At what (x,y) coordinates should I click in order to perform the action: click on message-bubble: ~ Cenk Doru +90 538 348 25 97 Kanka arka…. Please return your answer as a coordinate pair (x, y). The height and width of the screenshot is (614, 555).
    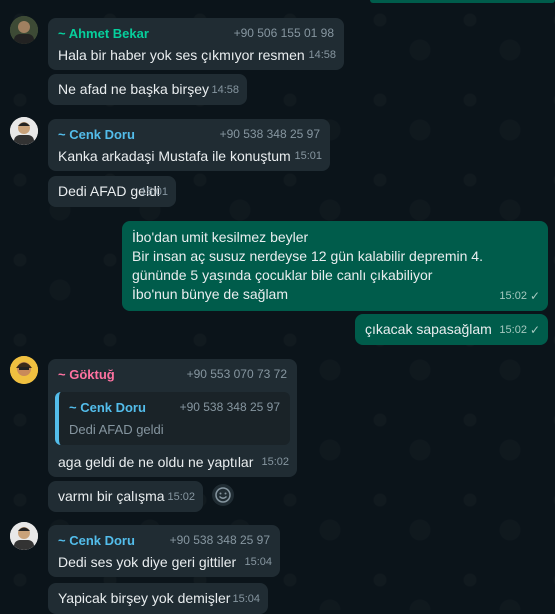
    Looking at the image, I should click on (189, 145).